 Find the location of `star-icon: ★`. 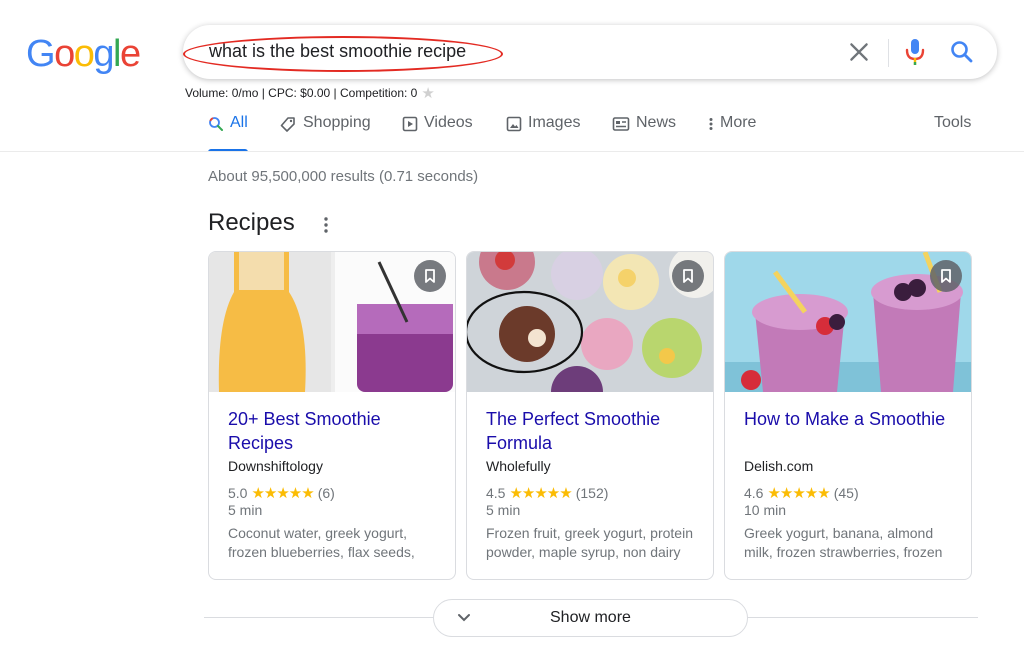

star-icon: ★ is located at coordinates (427, 93).